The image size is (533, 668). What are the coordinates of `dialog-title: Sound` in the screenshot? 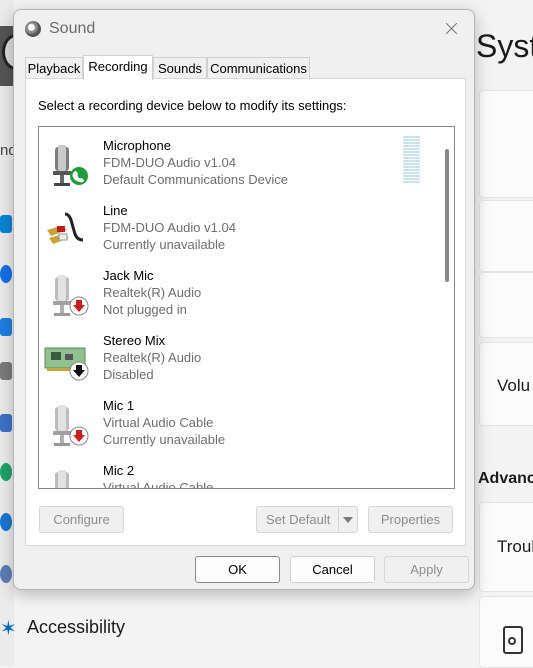 It's located at (72, 28).